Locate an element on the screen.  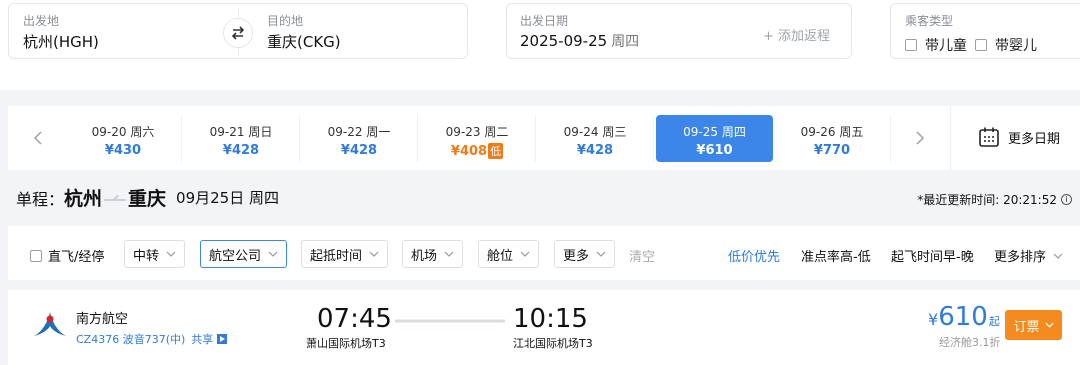
last-updated: *最近更新时间: 20:21:52 i is located at coordinates (994, 199).